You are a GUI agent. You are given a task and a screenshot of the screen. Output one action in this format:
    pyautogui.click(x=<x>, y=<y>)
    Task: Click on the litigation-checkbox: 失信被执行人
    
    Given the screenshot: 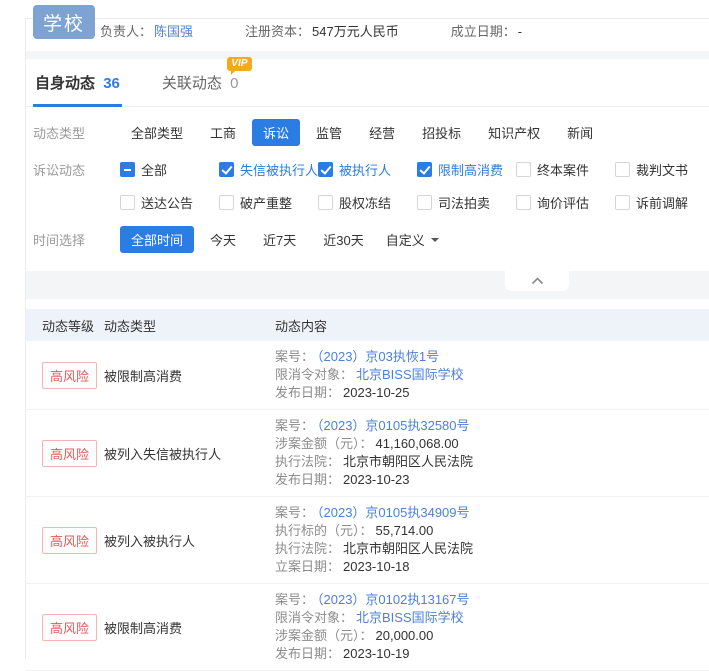 What is the action you would take?
    pyautogui.click(x=268, y=169)
    